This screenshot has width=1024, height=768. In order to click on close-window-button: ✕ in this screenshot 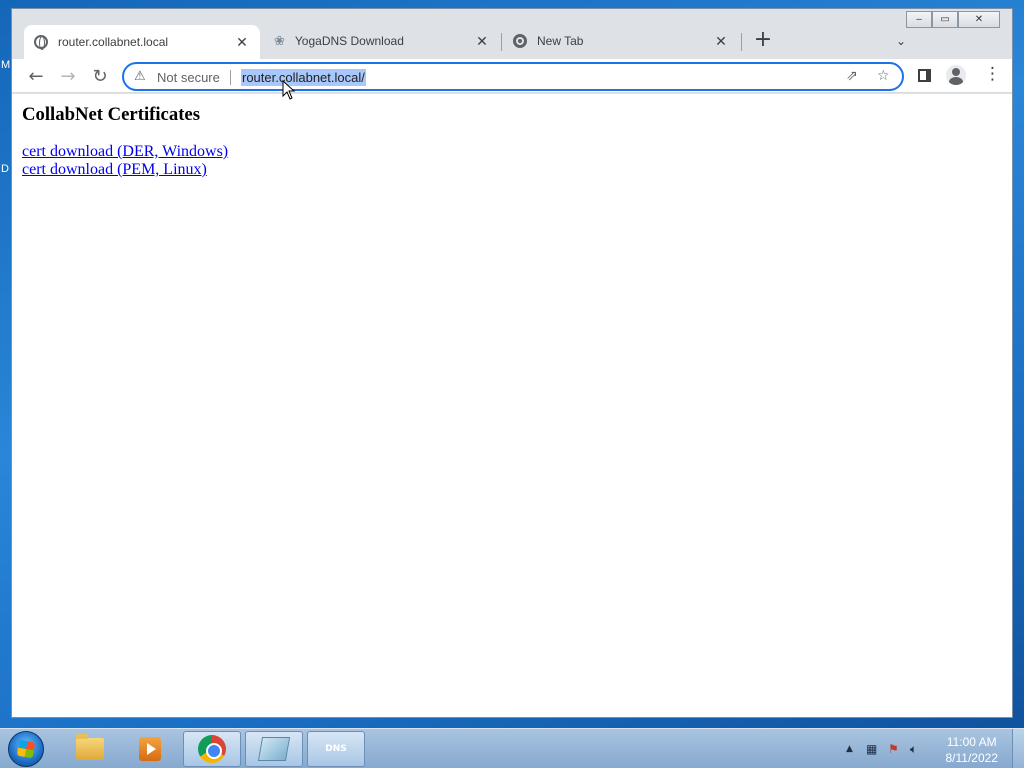, I will do `click(979, 19)`.